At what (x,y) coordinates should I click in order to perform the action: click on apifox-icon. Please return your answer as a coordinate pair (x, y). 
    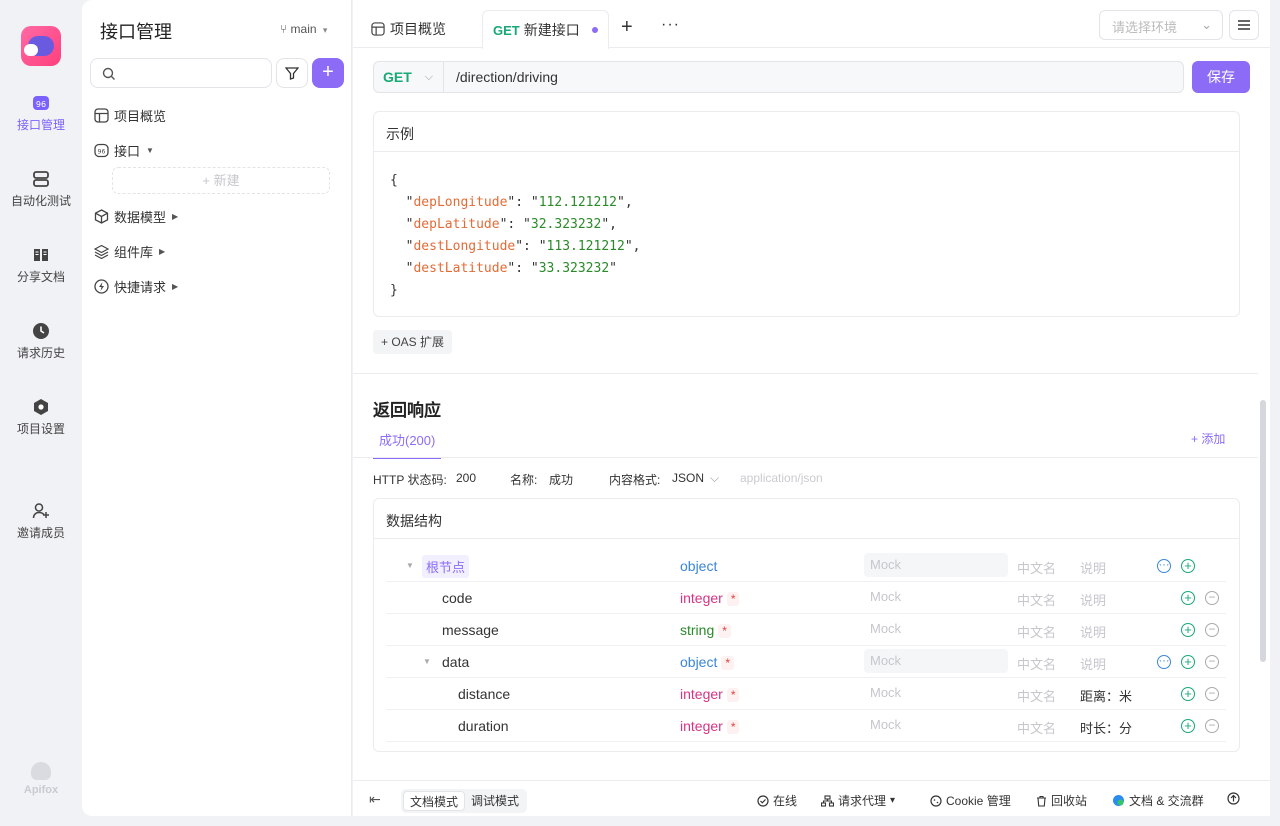
    Looking at the image, I should click on (41, 771).